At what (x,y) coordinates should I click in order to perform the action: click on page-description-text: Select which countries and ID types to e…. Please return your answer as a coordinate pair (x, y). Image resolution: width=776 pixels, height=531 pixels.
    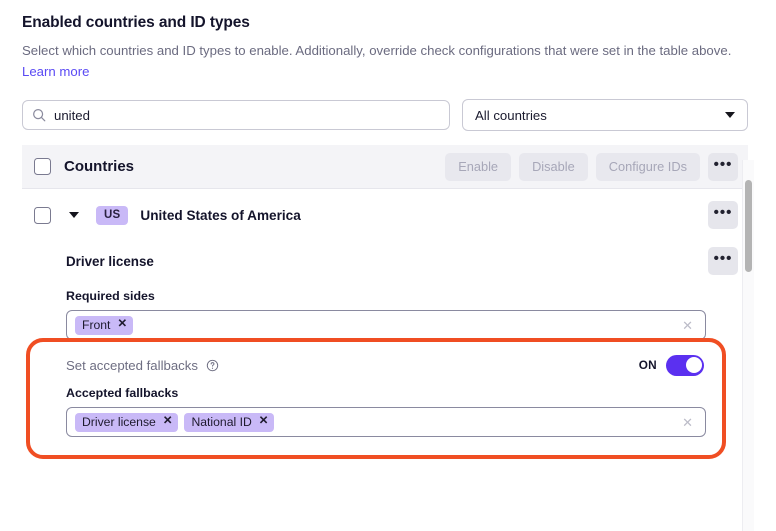
    Looking at the image, I should click on (377, 50).